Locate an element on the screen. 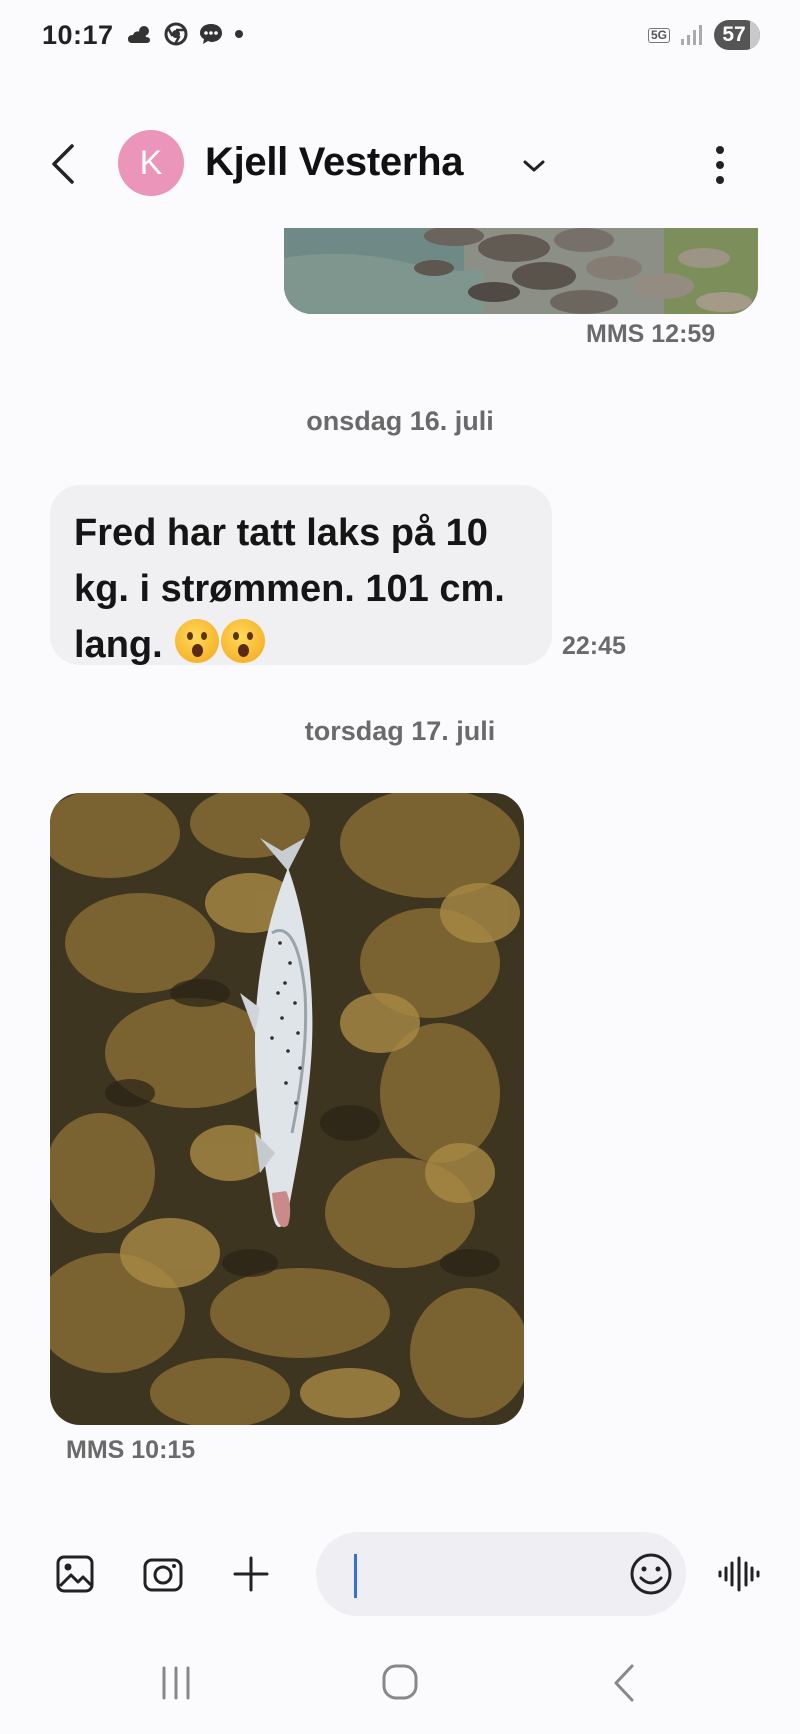  image-gallery-icon is located at coordinates (75, 1574).